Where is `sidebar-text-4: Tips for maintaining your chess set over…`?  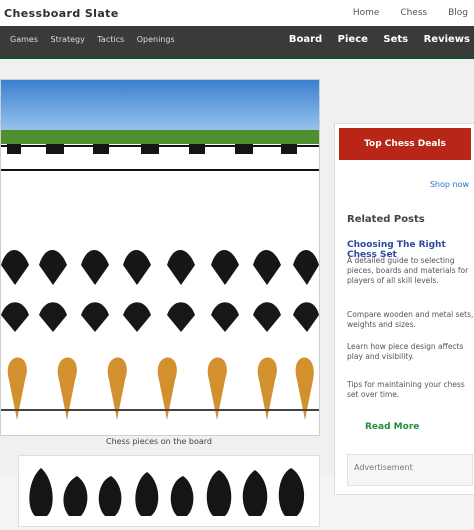 sidebar-text-4: Tips for maintaining your chess set over… is located at coordinates (406, 389).